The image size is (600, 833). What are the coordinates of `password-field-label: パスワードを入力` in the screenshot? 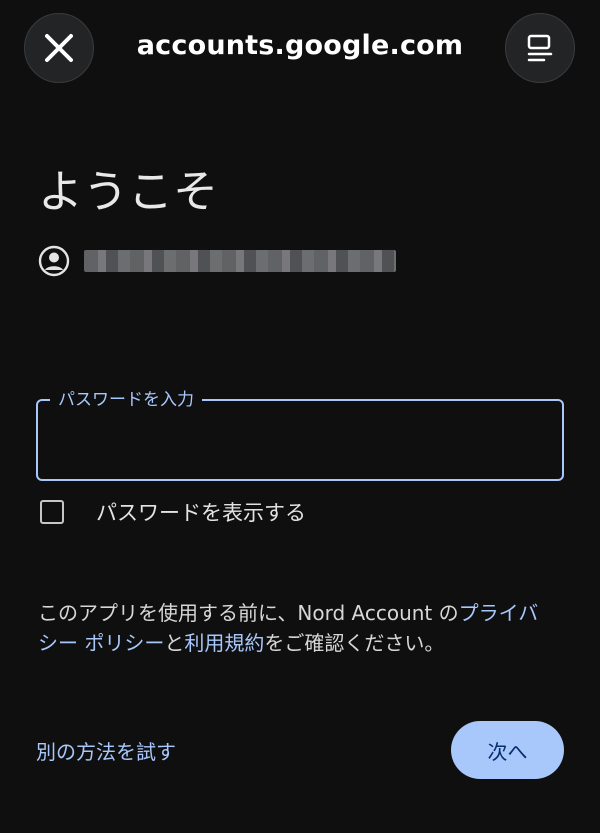 It's located at (126, 400).